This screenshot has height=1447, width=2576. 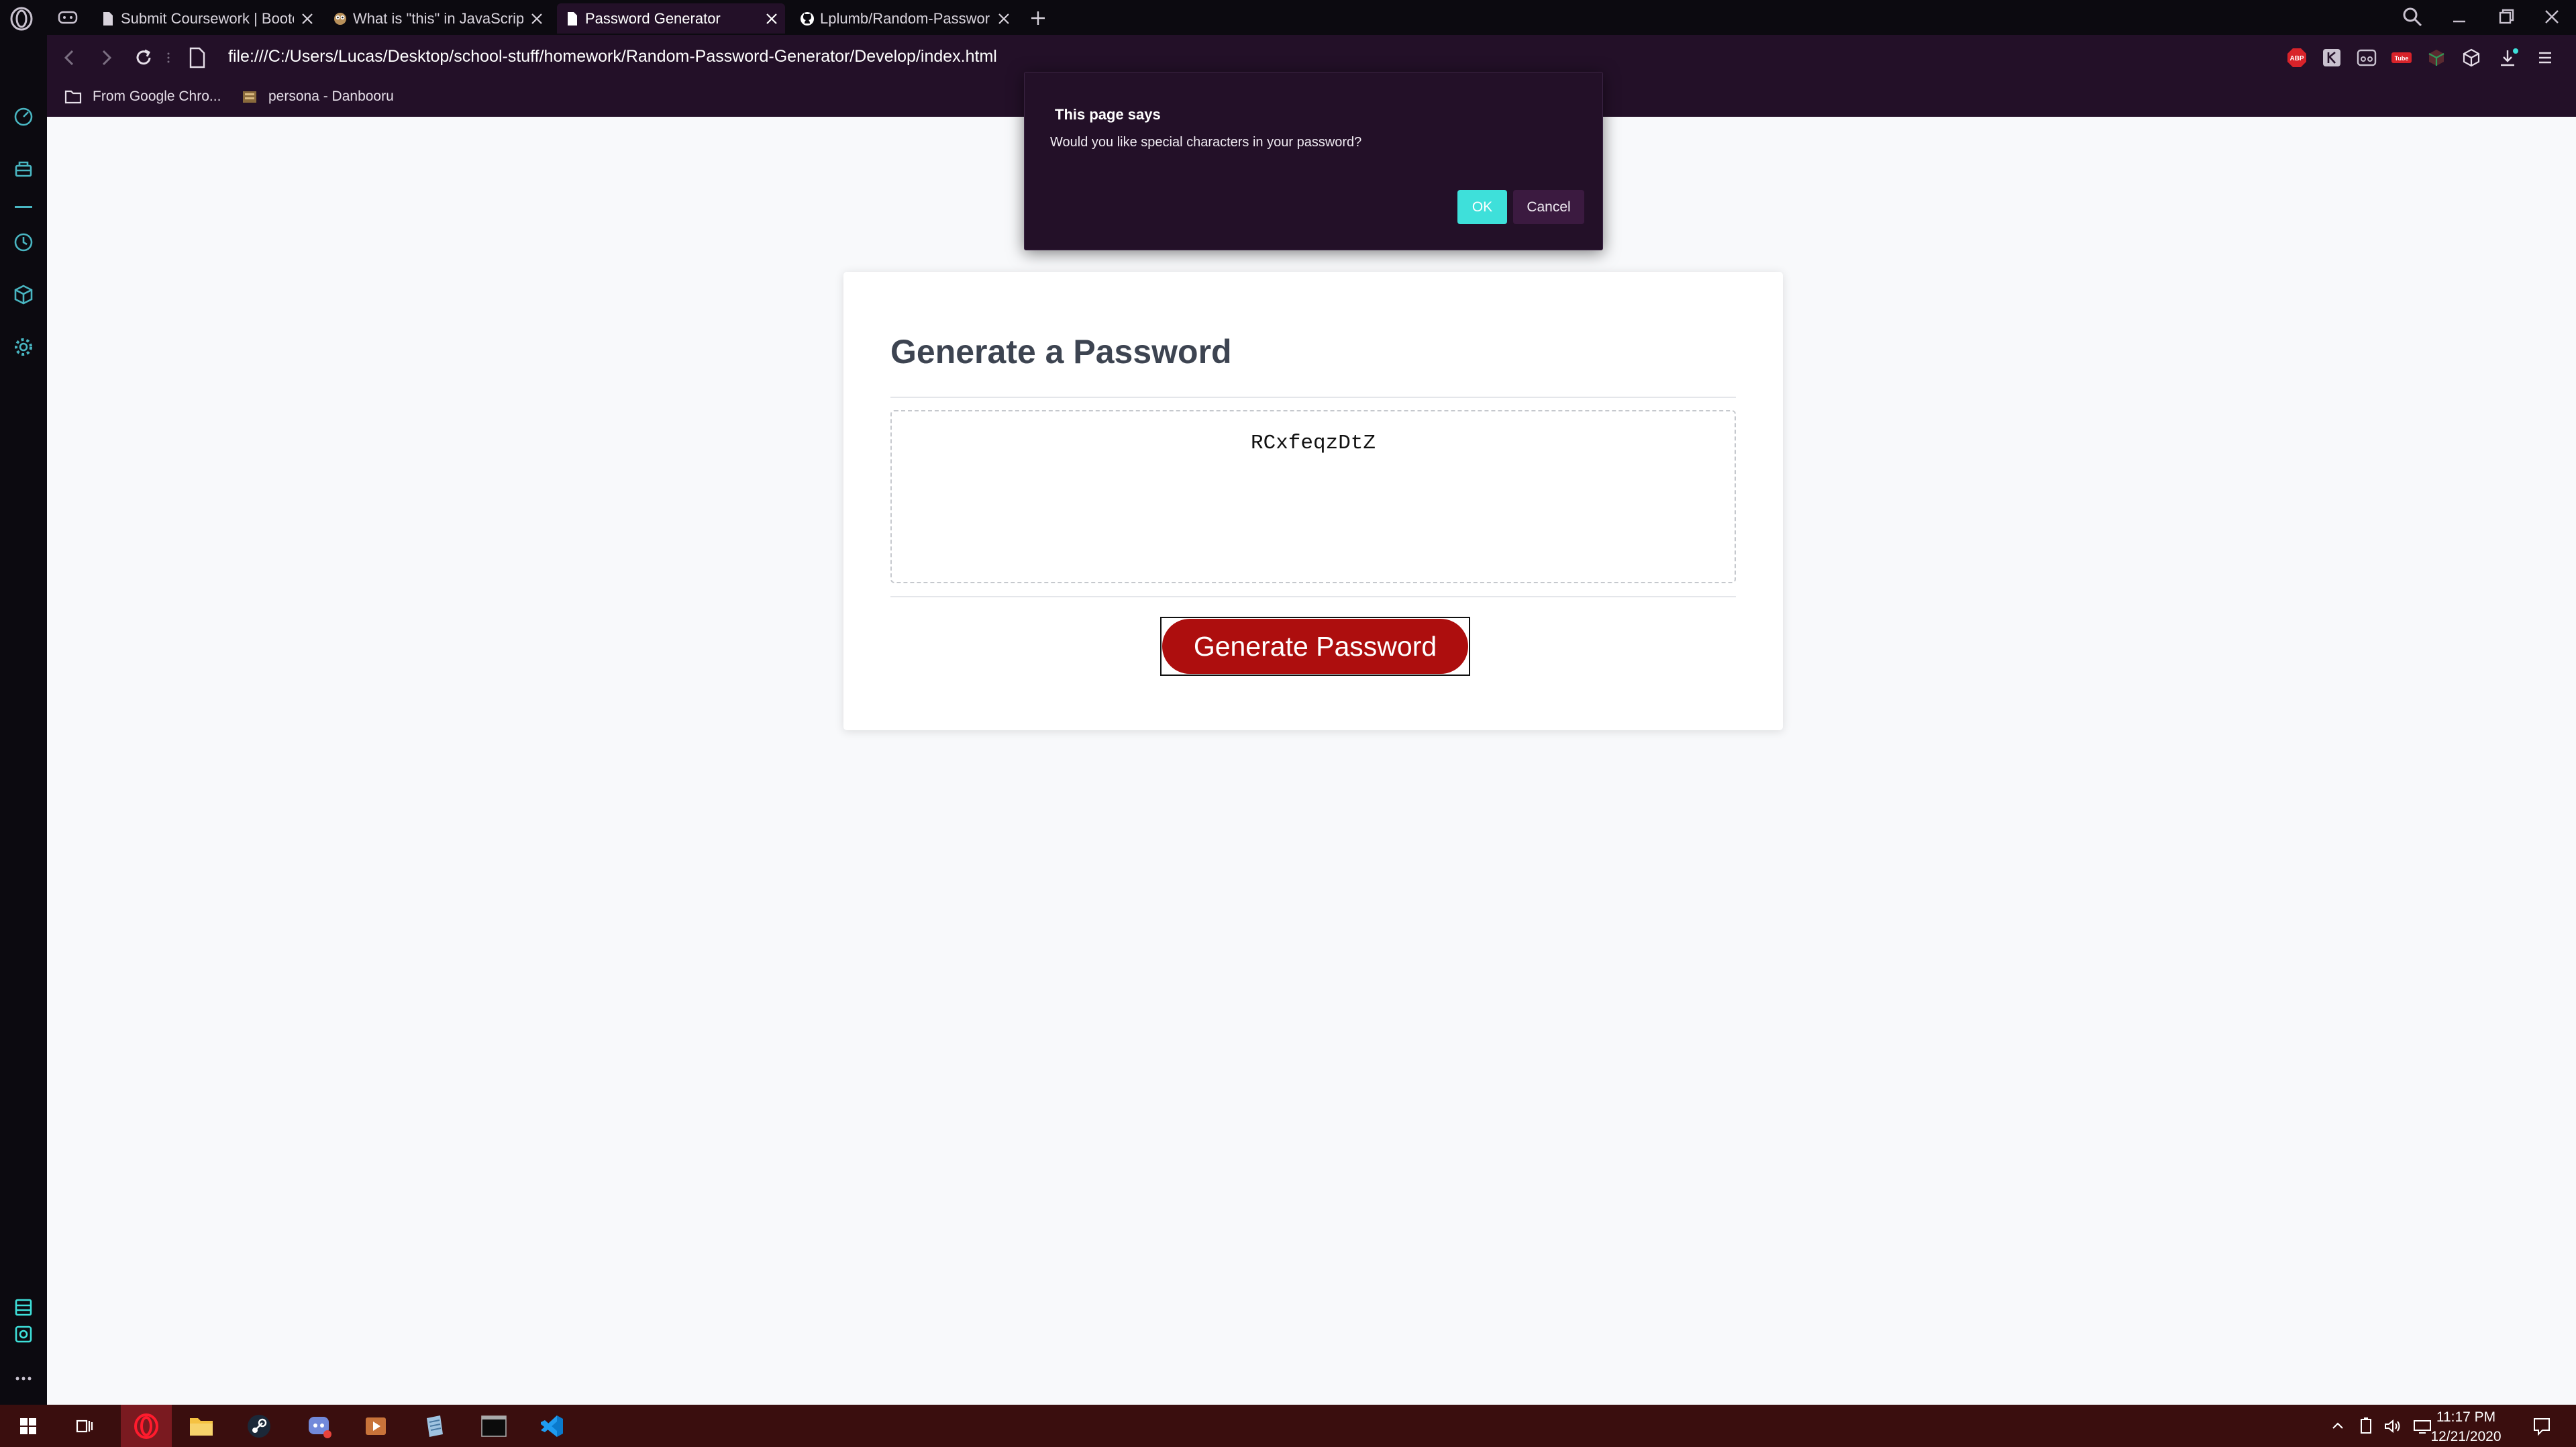 I want to click on extensions-cube-icon, so click(x=23, y=295).